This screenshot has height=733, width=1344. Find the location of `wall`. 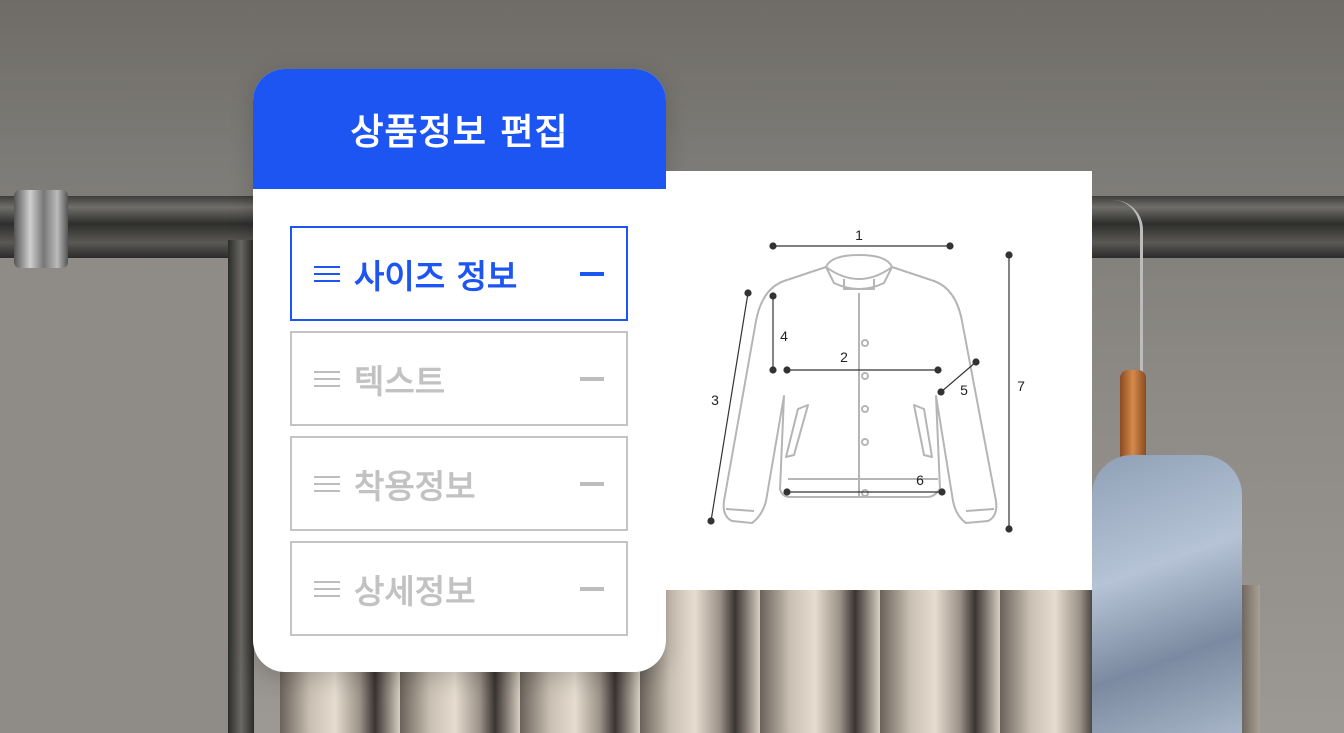

wall is located at coordinates (114, 495).